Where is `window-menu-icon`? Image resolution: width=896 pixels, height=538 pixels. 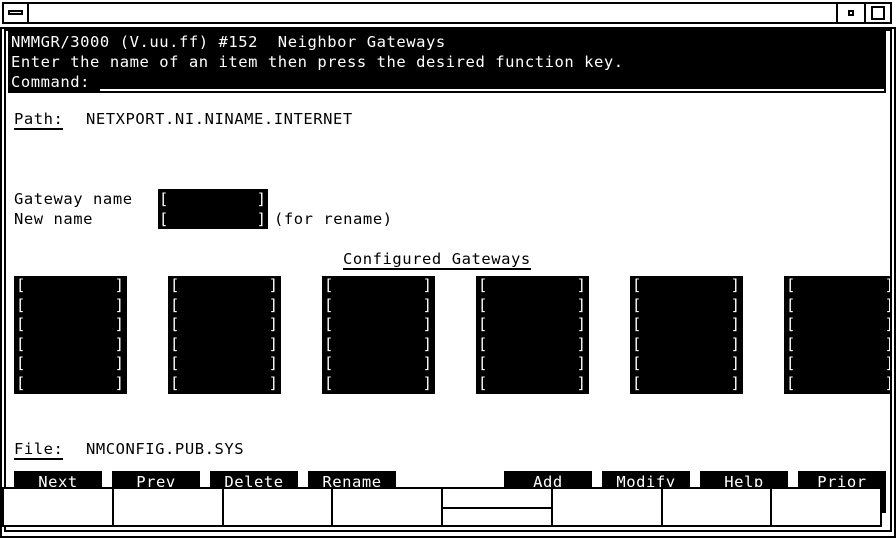
window-menu-icon is located at coordinates (16, 13).